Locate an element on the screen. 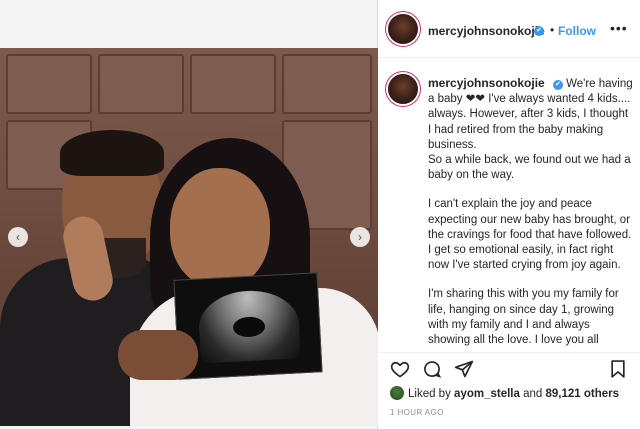 This screenshot has width=640, height=429. likes-summary: Liked by ayom_stella and 89,121 others is located at coordinates (515, 395).